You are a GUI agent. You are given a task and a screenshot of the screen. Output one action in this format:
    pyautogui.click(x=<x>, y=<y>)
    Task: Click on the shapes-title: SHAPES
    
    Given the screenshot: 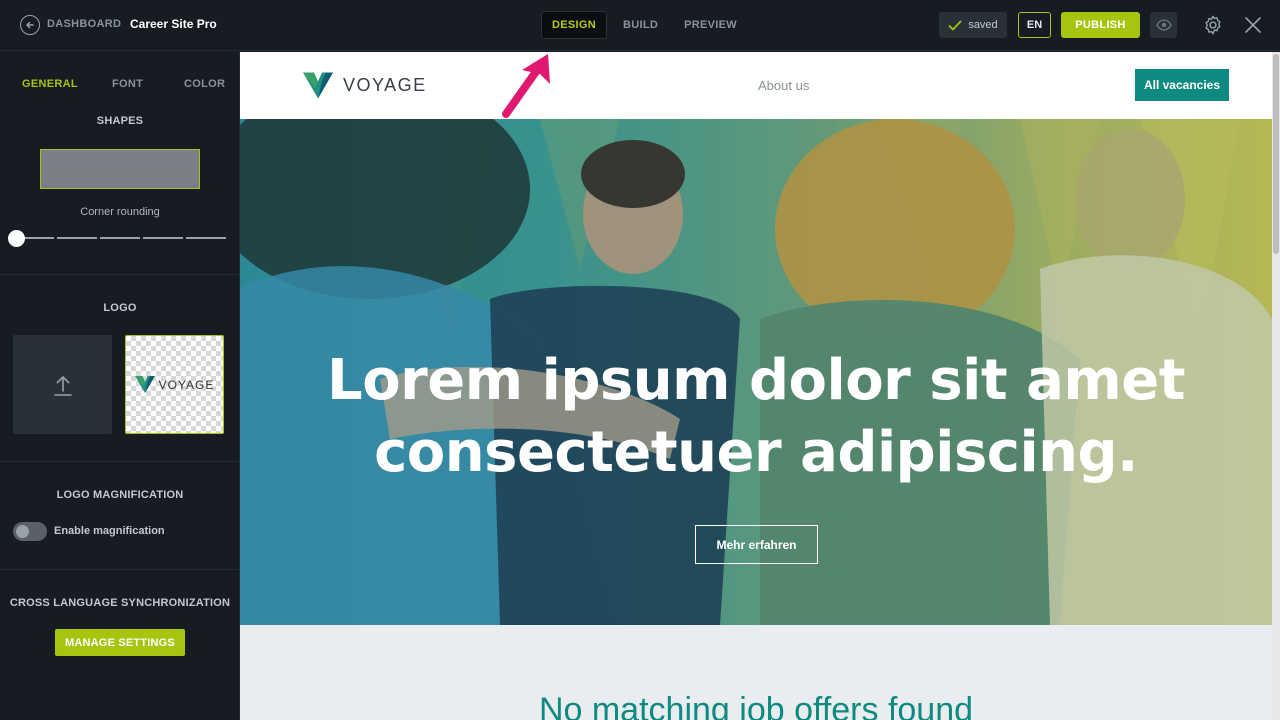 What is the action you would take?
    pyautogui.click(x=120, y=121)
    